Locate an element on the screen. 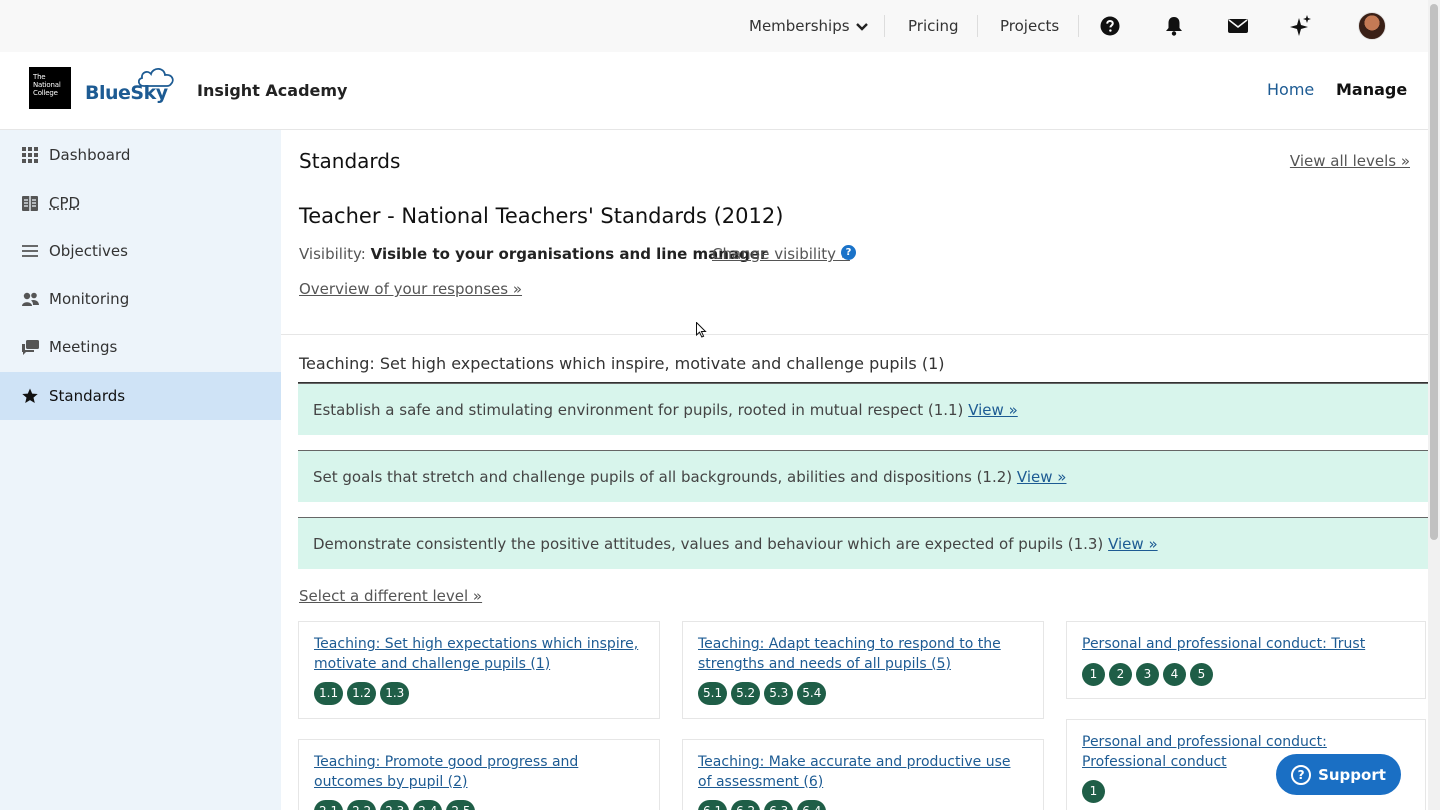  divider is located at coordinates (854, 334).